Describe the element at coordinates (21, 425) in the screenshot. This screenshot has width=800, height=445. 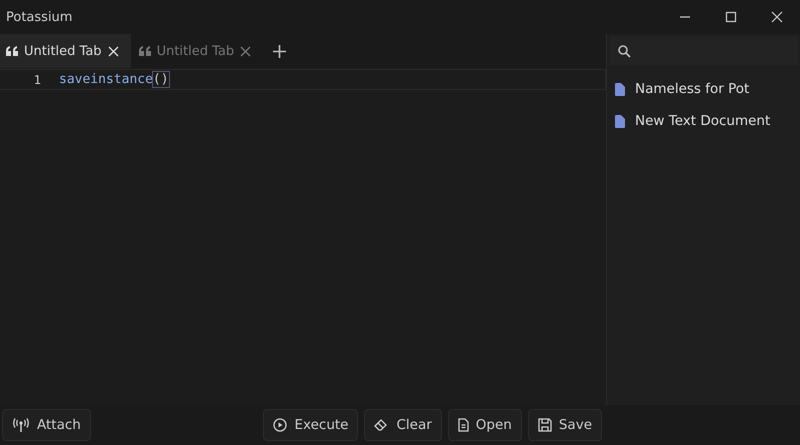
I see `antenna-icon` at that location.